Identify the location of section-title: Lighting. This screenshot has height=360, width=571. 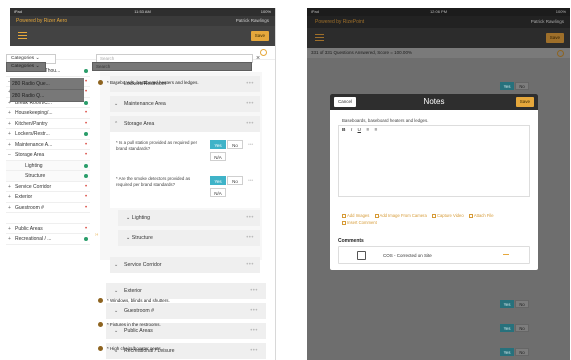
(140, 218).